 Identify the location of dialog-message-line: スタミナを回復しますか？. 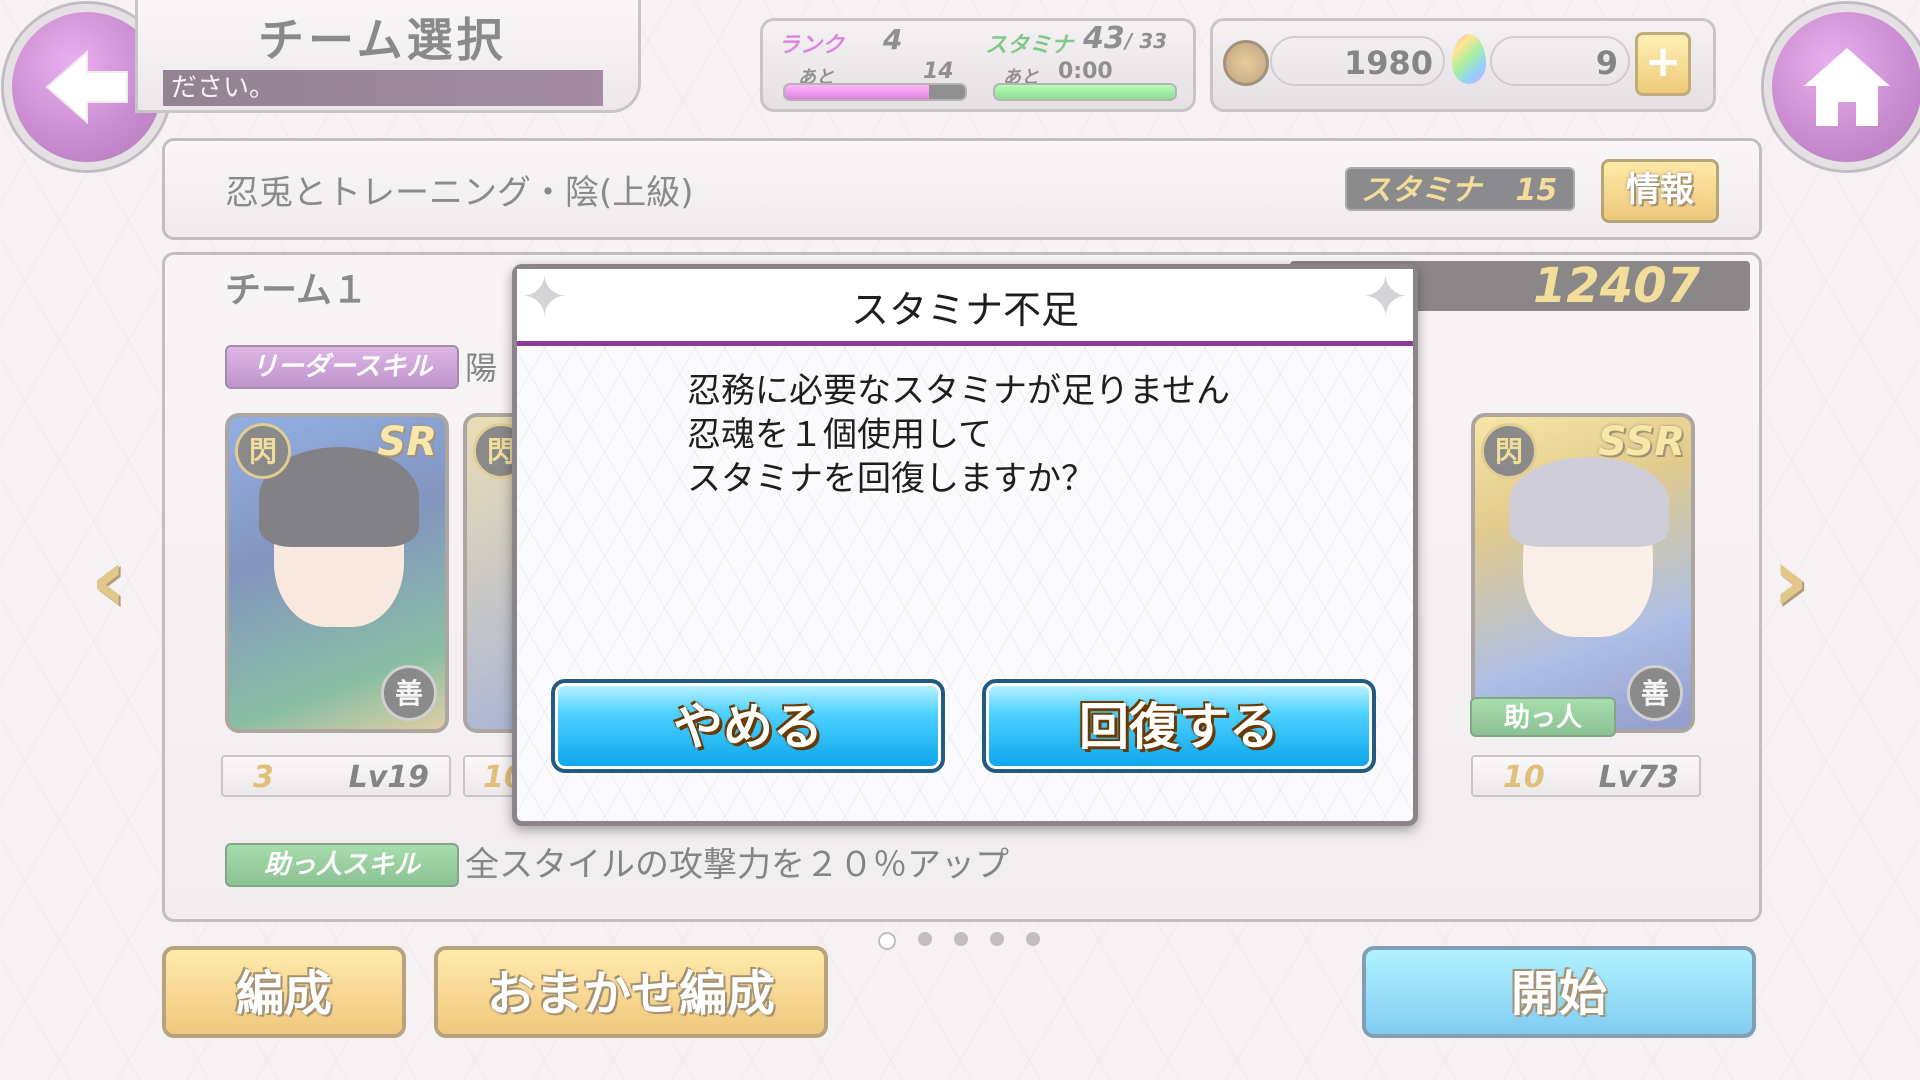
(891, 479).